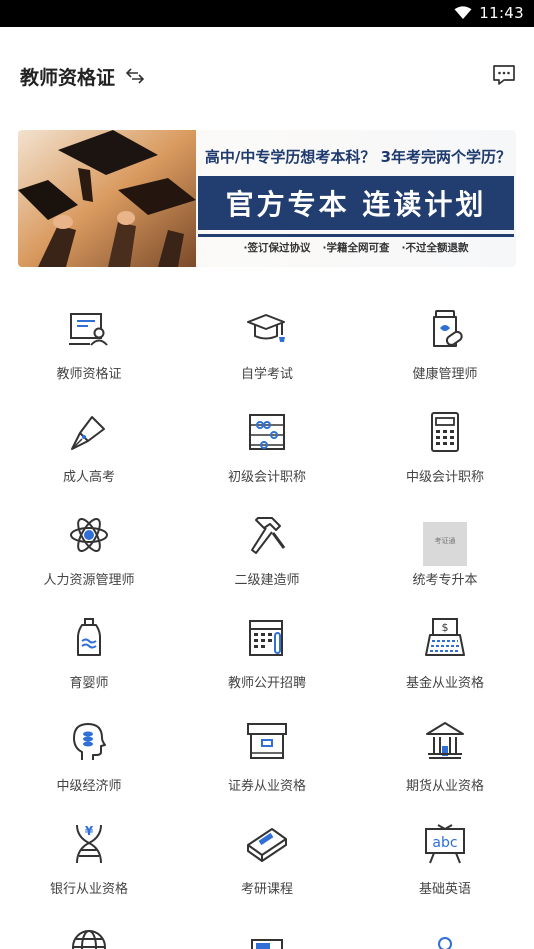 The image size is (534, 949). I want to click on category-label: 育婴师, so click(89, 683).